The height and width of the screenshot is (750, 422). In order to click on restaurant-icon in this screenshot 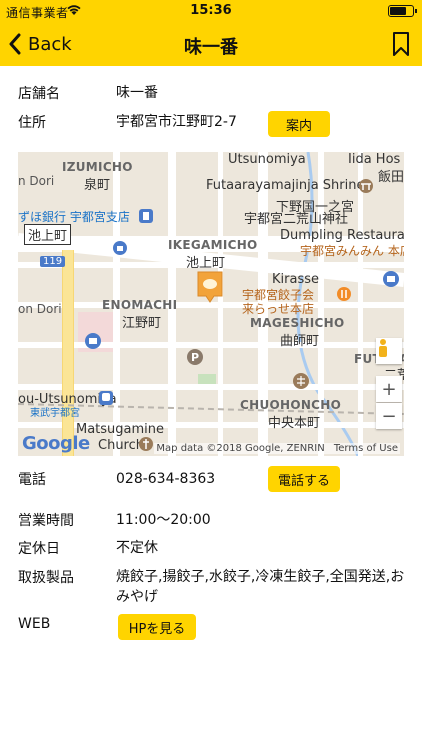, I will do `click(344, 294)`.